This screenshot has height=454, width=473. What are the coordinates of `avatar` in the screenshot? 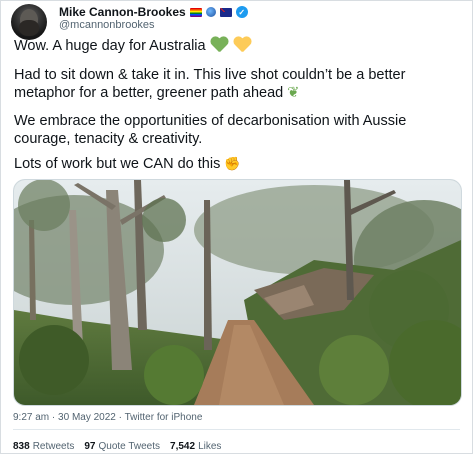 It's located at (29, 22).